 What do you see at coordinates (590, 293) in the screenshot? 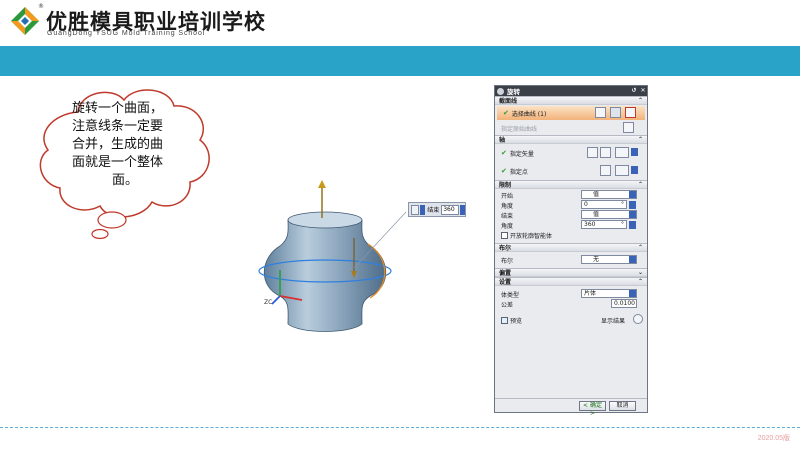
I see `body-type-value: 片体` at bounding box center [590, 293].